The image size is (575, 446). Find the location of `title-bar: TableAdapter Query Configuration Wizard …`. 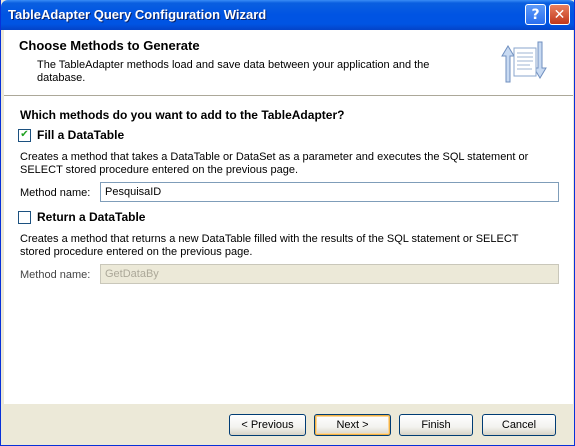

title-bar: TableAdapter Query Configuration Wizard … is located at coordinates (287, 15).